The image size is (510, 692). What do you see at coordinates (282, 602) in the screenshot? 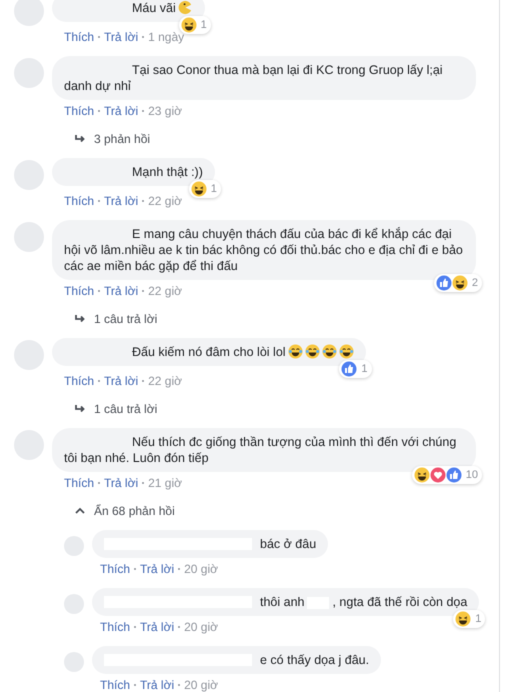
I see `comment-text: thôi anh` at bounding box center [282, 602].